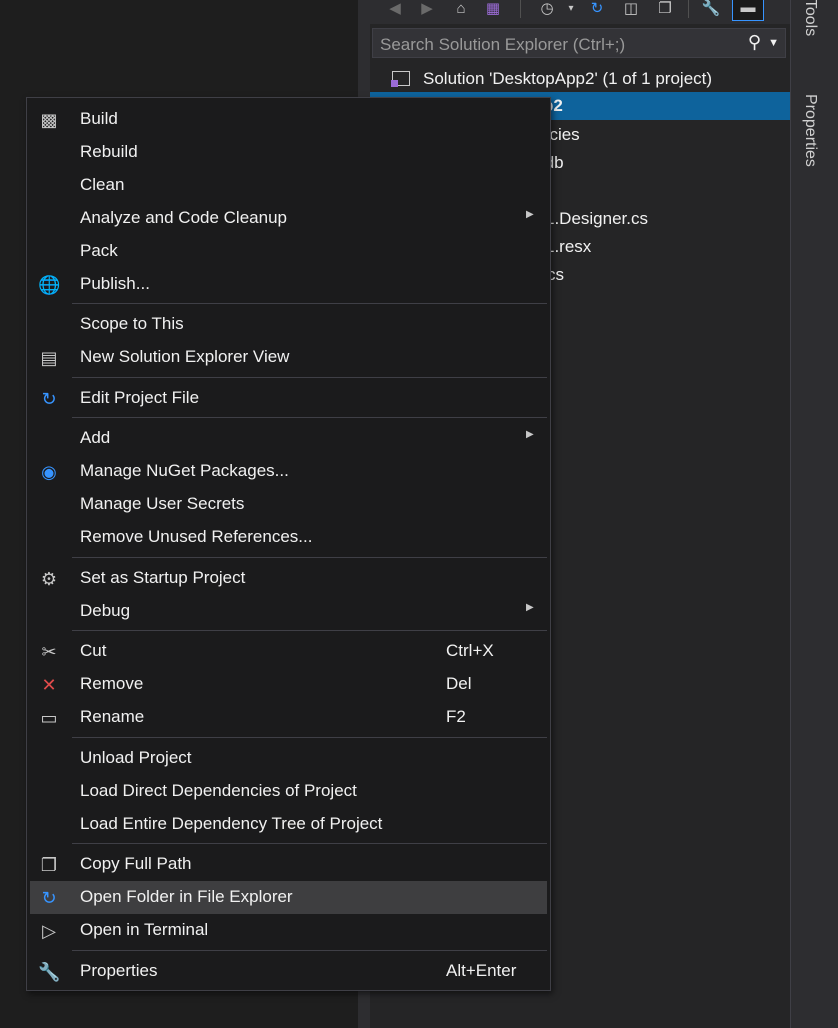 This screenshot has height=1028, width=838. Describe the element at coordinates (49, 285) in the screenshot. I see `globe-icon: 🌐` at that location.